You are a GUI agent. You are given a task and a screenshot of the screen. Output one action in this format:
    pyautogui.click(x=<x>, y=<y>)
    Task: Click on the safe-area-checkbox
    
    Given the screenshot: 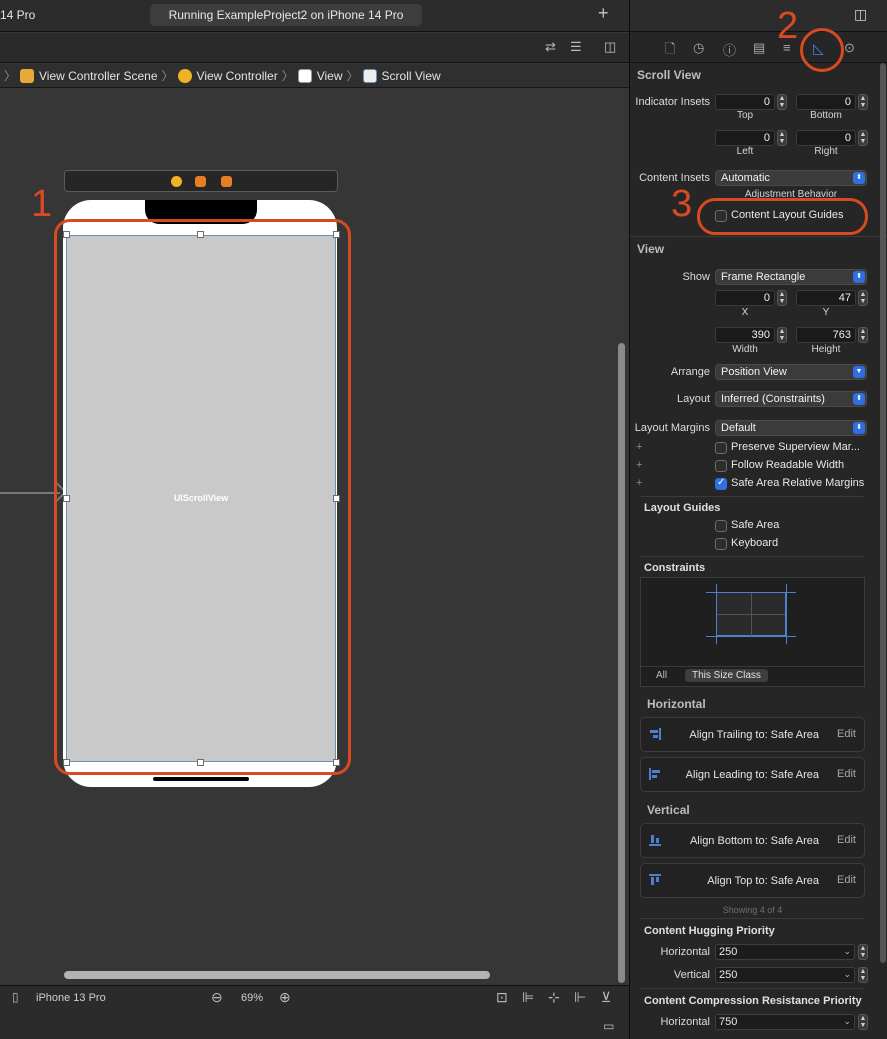 What is the action you would take?
    pyautogui.click(x=721, y=526)
    